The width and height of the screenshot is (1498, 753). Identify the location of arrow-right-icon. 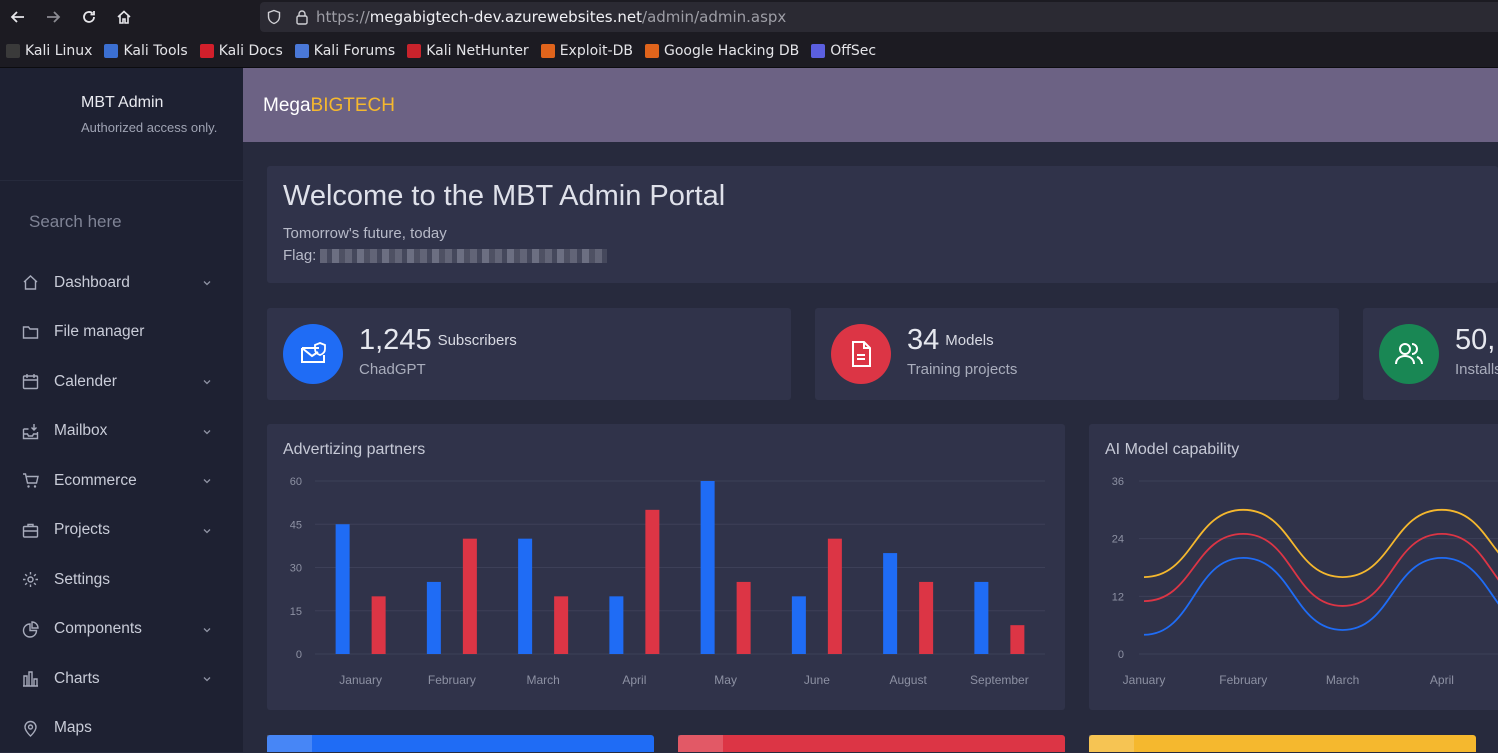
(53, 17).